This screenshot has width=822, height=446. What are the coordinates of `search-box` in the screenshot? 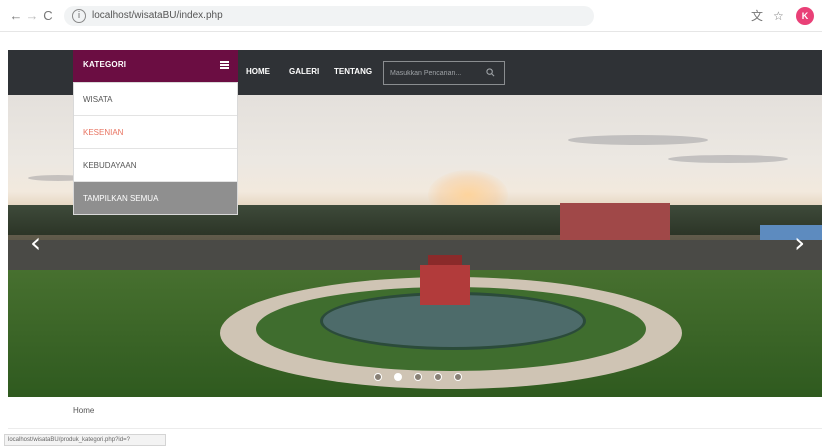 It's located at (444, 73).